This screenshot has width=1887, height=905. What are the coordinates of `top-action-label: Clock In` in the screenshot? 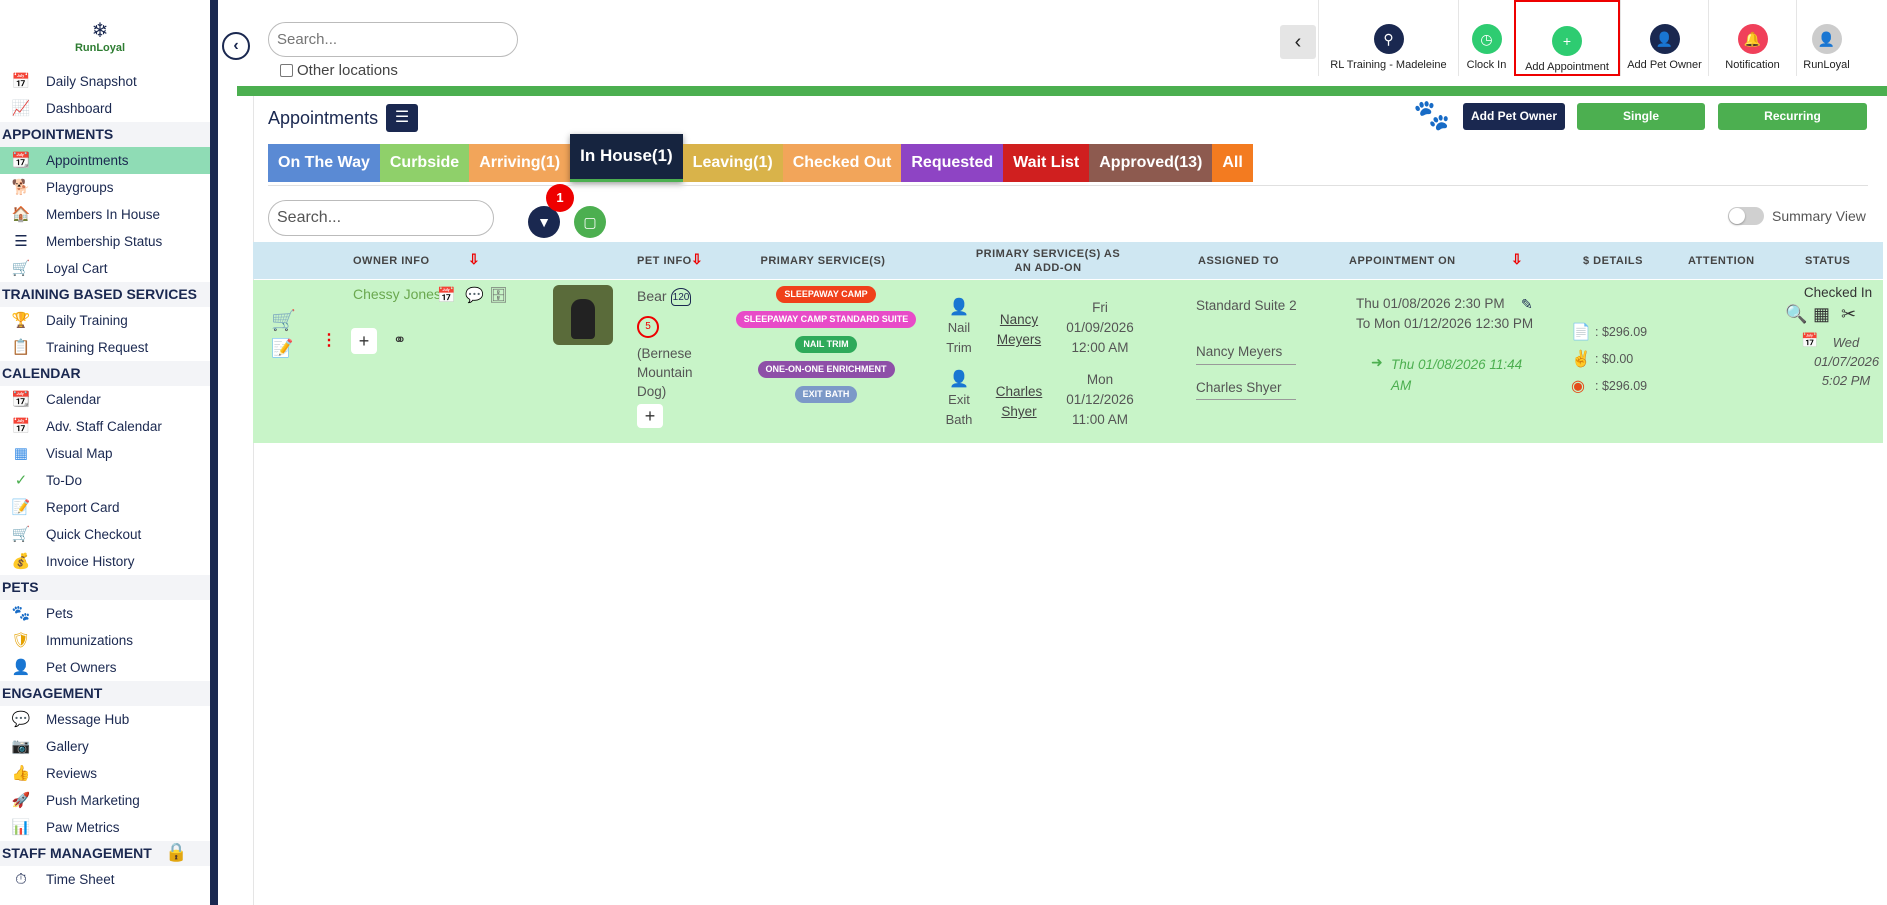 It's located at (1486, 65).